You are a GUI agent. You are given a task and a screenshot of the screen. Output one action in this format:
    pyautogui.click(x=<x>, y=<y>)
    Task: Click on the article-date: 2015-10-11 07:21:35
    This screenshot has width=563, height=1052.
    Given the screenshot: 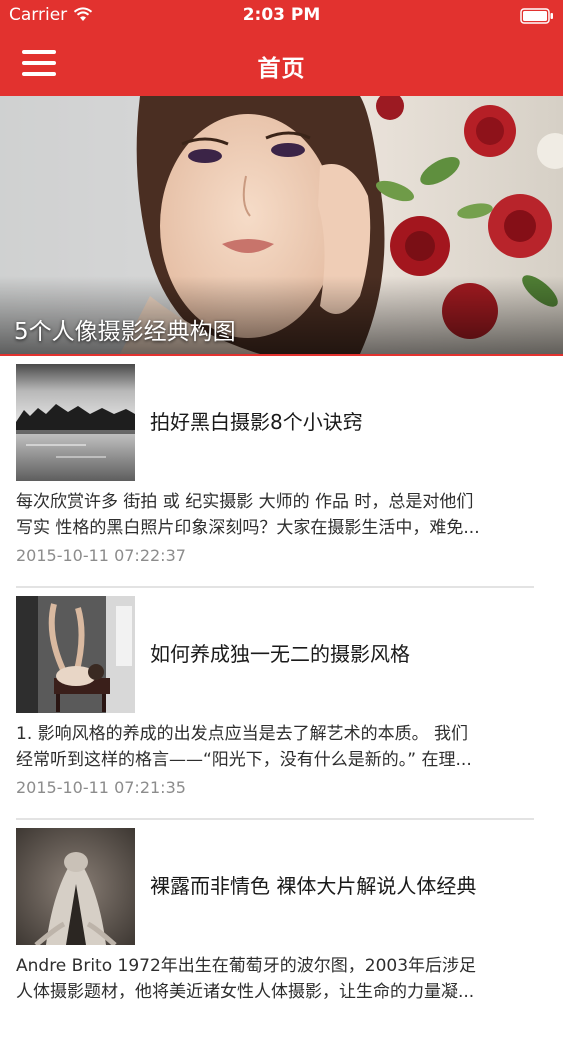 What is the action you would take?
    pyautogui.click(x=101, y=787)
    